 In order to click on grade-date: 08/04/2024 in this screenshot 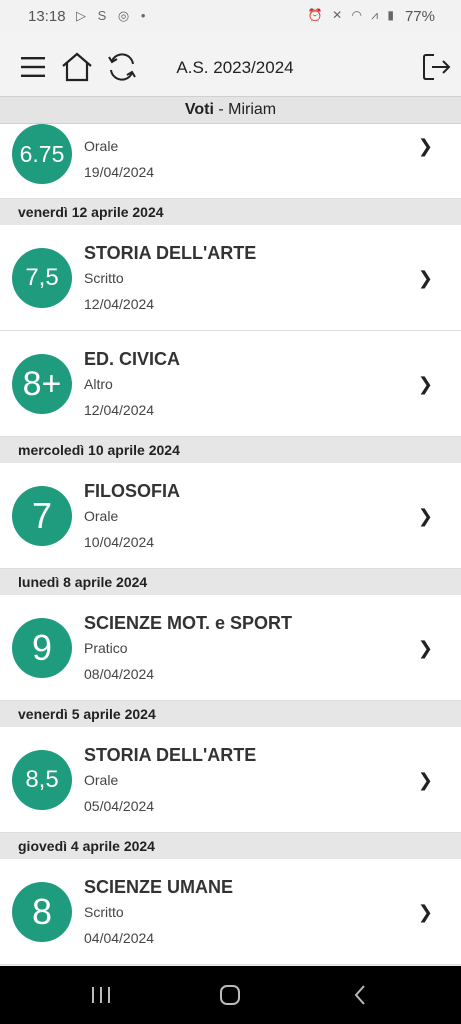, I will do `click(119, 674)`.